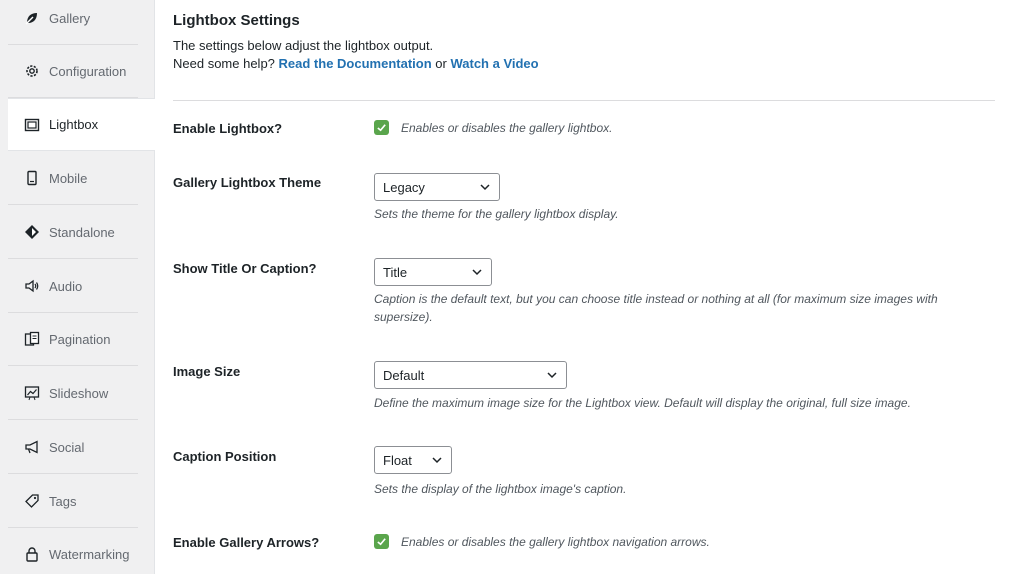  I want to click on sidebar-item-label: Slideshow, so click(79, 393).